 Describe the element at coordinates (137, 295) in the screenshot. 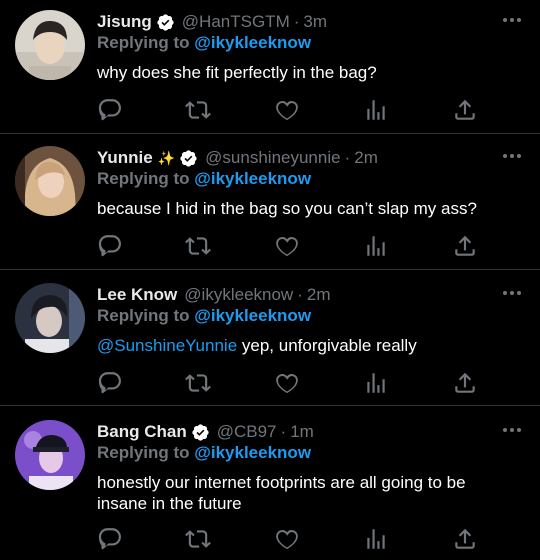

I see `display-name: Lee Know` at that location.